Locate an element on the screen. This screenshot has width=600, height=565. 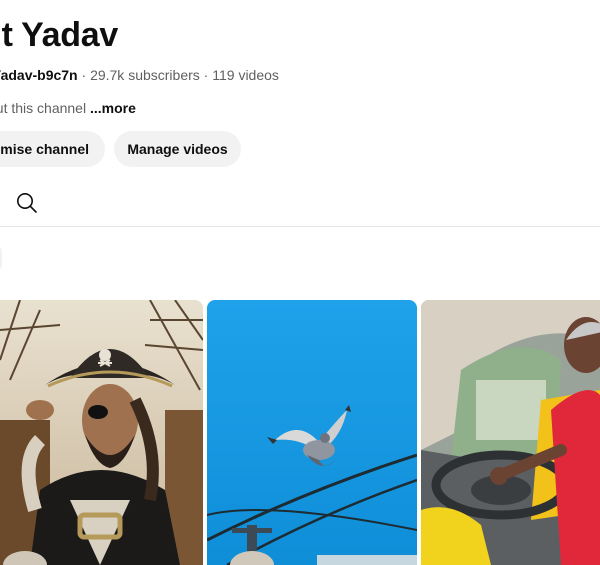
video-thumbnail-driver is located at coordinates (510, 432).